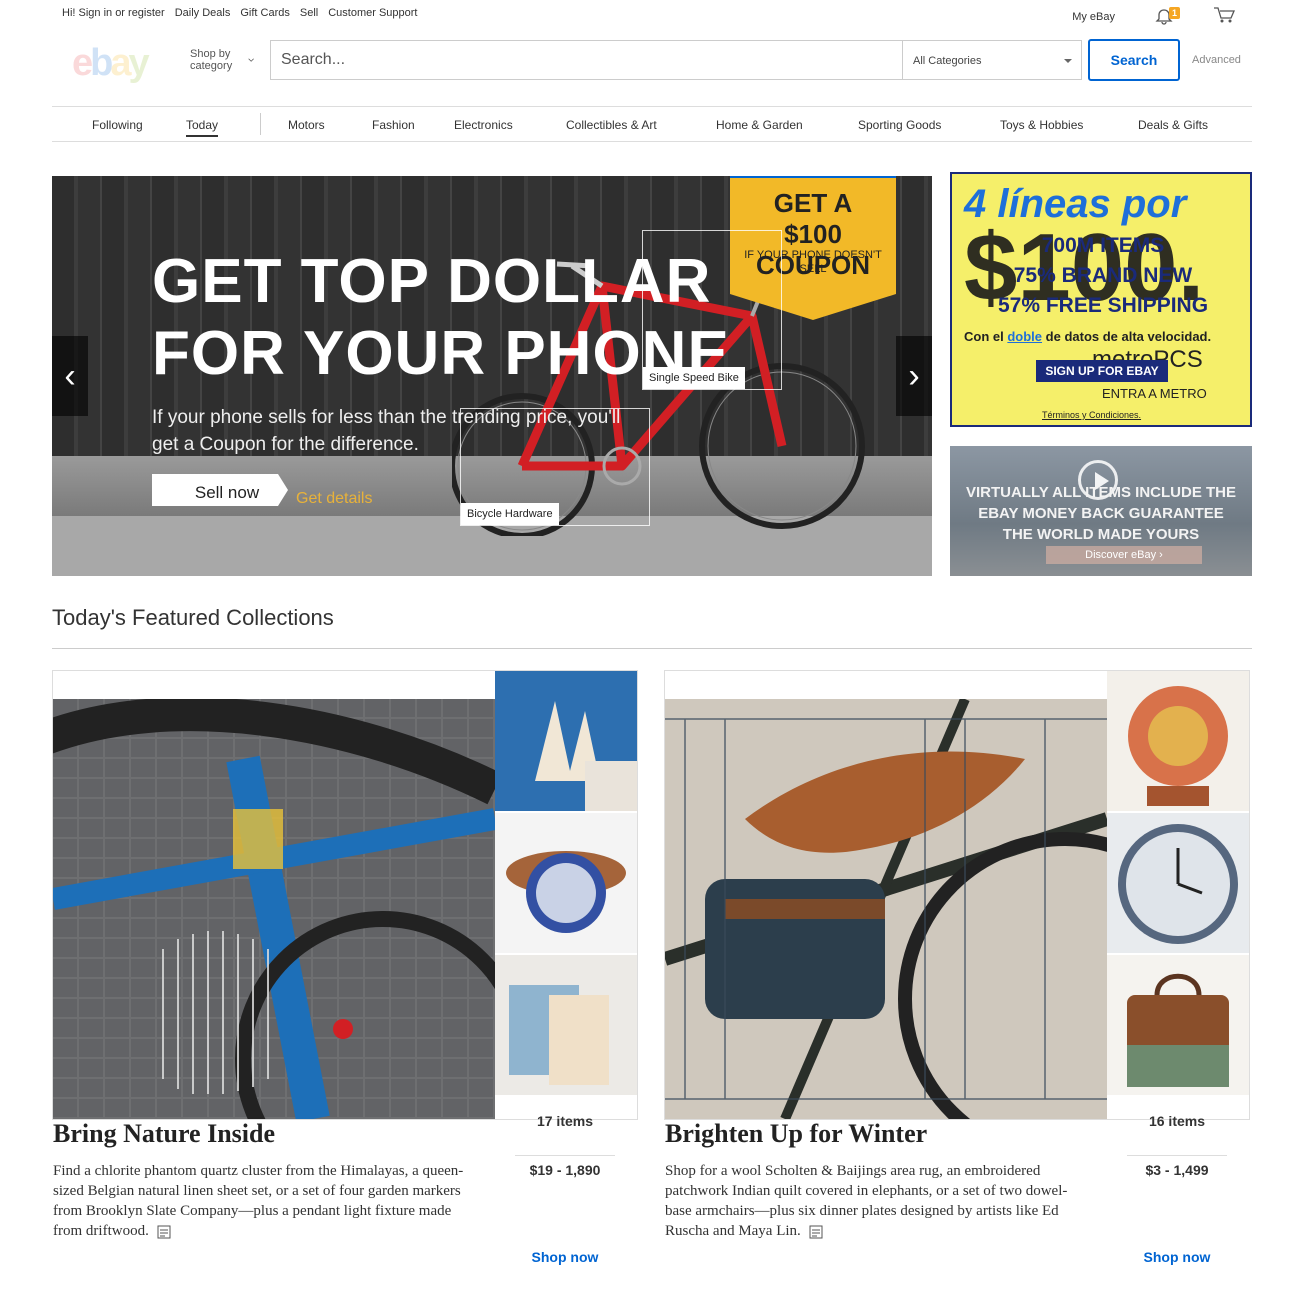  What do you see at coordinates (1178, 742) in the screenshot?
I see `thumbnail-rug` at bounding box center [1178, 742].